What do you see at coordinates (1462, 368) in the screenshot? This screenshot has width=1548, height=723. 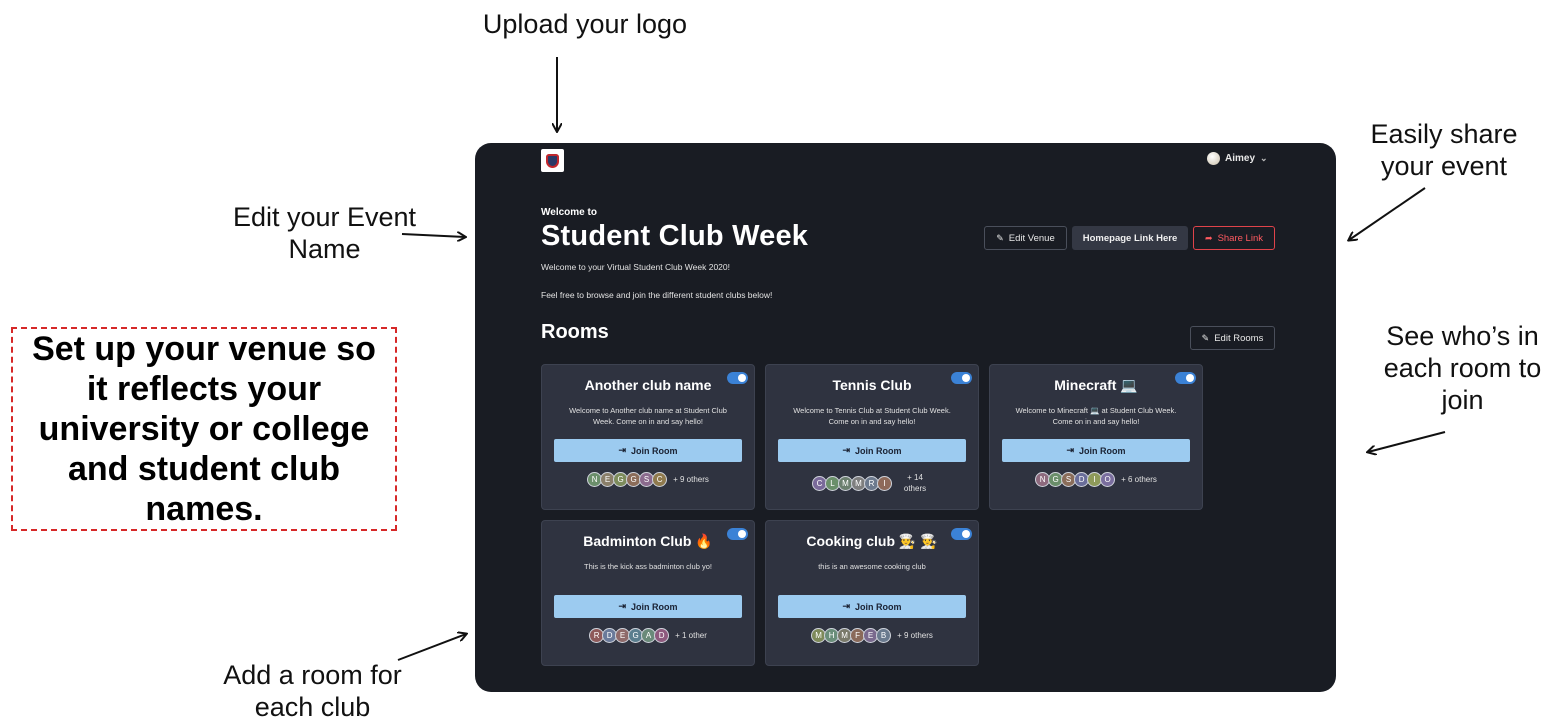 I see `annotation-see-whos-in: See who’s in each room to join` at bounding box center [1462, 368].